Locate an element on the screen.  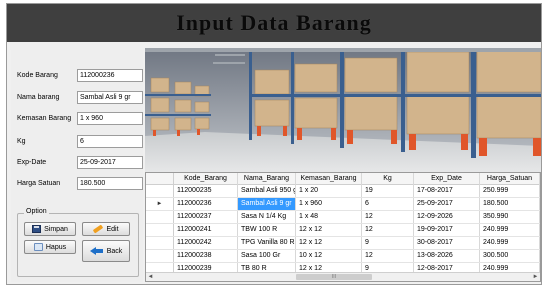
field-row-kode-barang: Kode Barang 112000236 is located at coordinates (80, 75).